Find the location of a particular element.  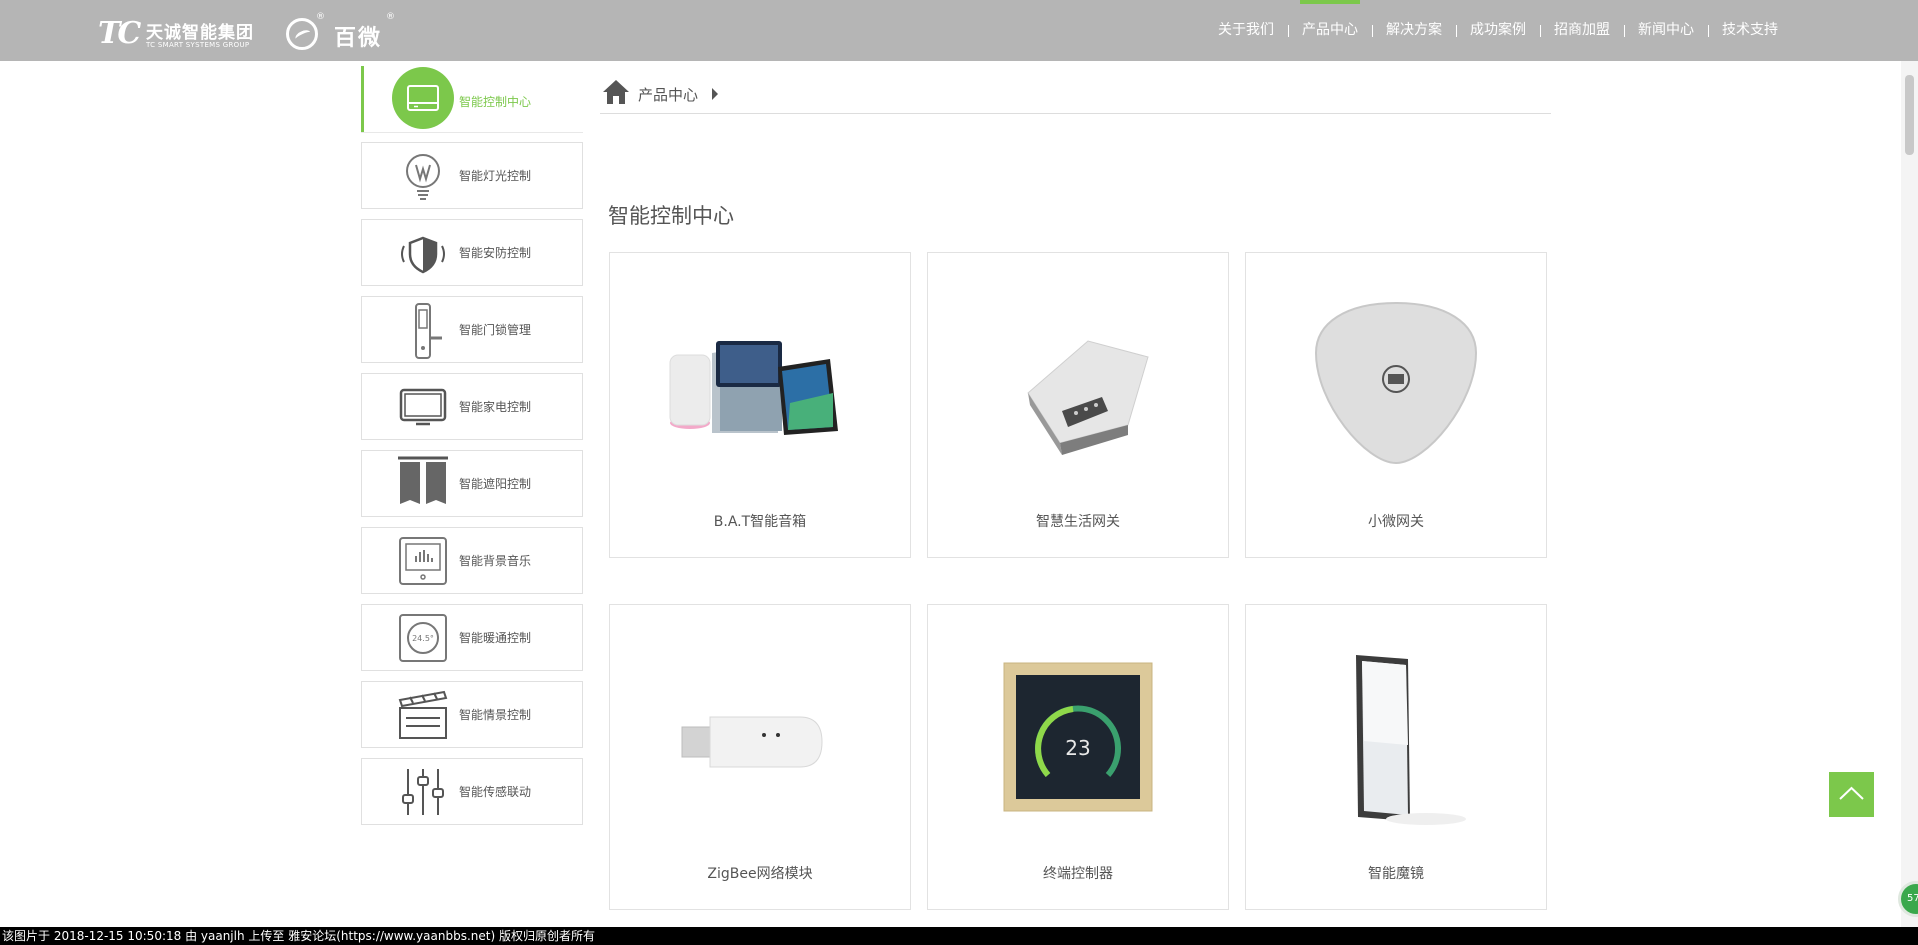

product-name: ZigBee网络模块 is located at coordinates (760, 873).